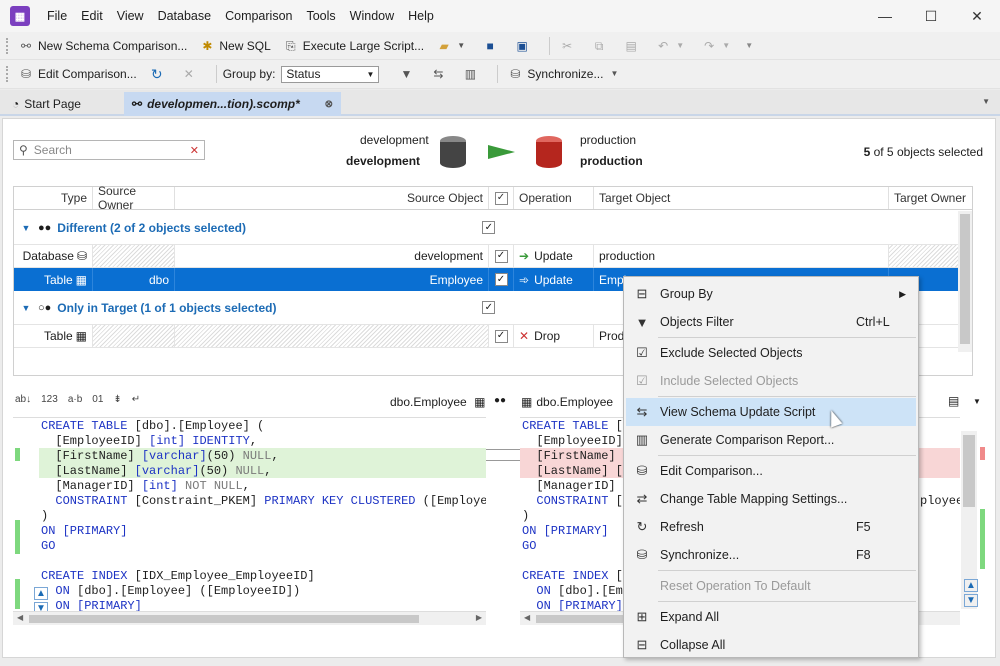 Image resolution: width=1000 pixels, height=666 pixels. Describe the element at coordinates (565, 74) in the screenshot. I see `synchronize-button: ⛁ Synchronize... ▼` at that location.